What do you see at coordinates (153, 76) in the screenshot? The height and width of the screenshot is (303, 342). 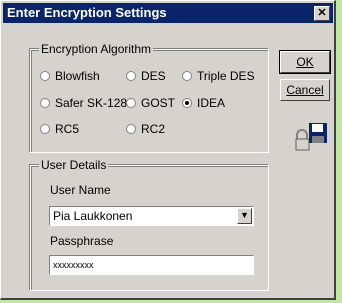 I see `radio-label: DES` at bounding box center [153, 76].